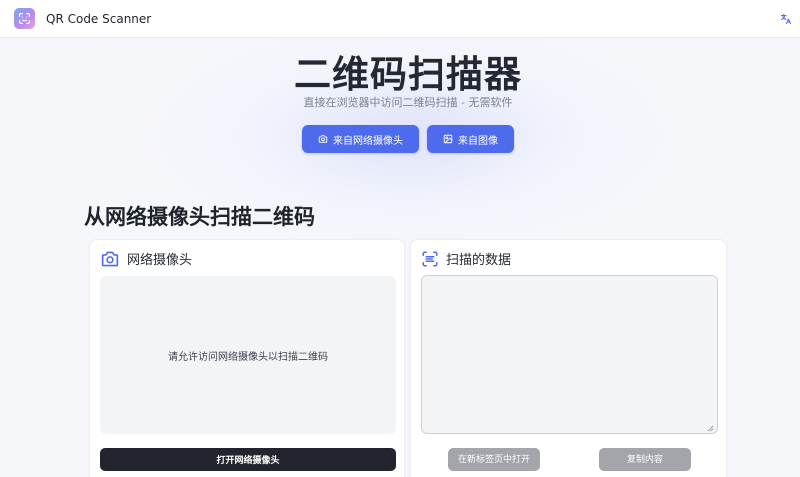 The image size is (800, 477). What do you see at coordinates (160, 260) in the screenshot?
I see `webcam-card-title: 网络摄像头` at bounding box center [160, 260].